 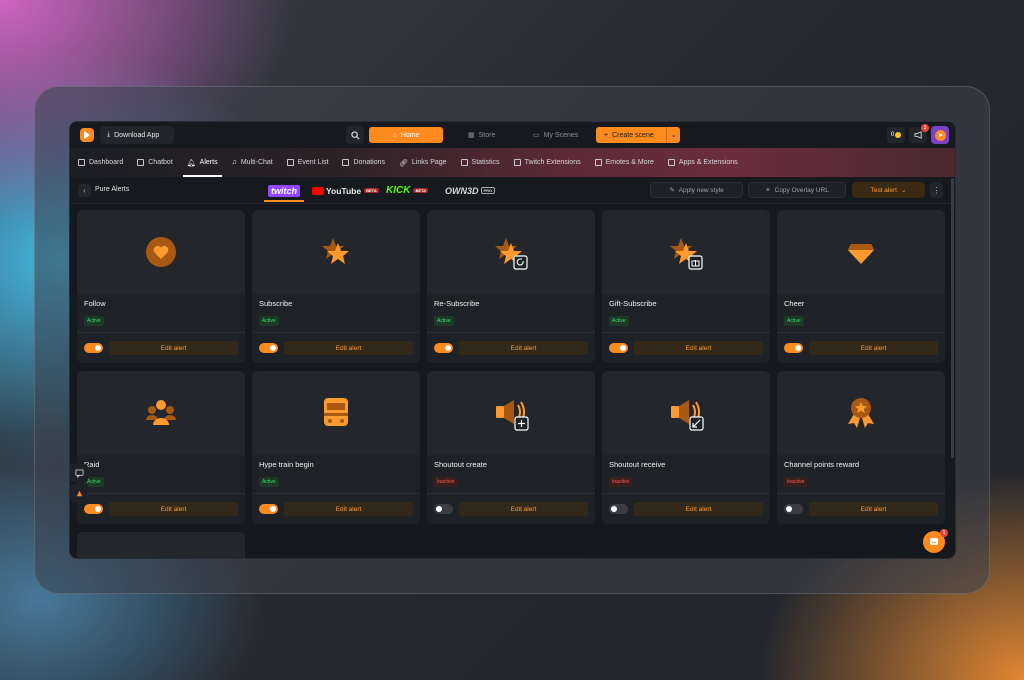 I want to click on create-scene-button: + Create scene ⌄, so click(x=638, y=135).